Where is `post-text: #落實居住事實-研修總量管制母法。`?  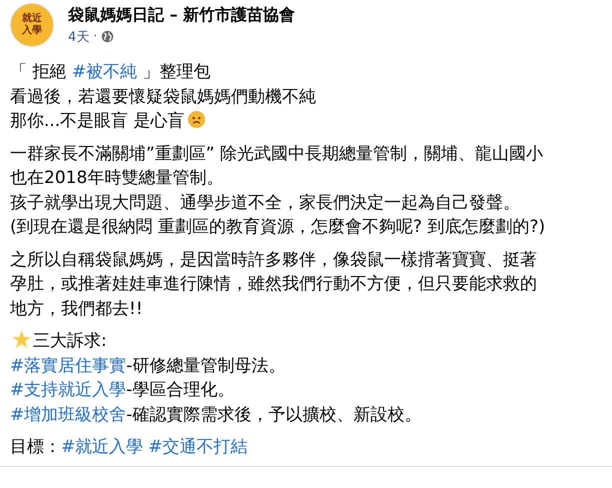 post-text: #落實居住事實-研修總量管制母法。 is located at coordinates (148, 366).